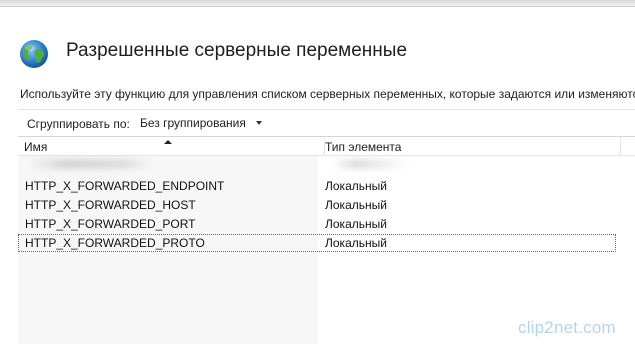 Image resolution: width=635 pixels, height=344 pixels. What do you see at coordinates (218, 164) in the screenshot?
I see `blurred-row` at bounding box center [218, 164].